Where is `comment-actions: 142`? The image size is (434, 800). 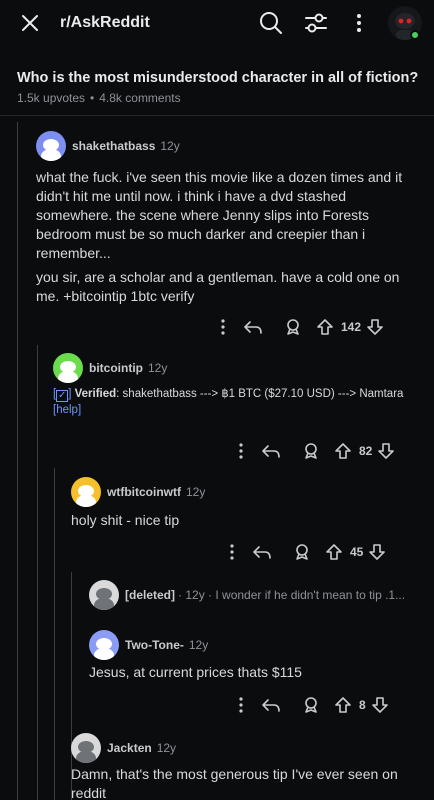 comment-actions: 142 is located at coordinates (299, 327).